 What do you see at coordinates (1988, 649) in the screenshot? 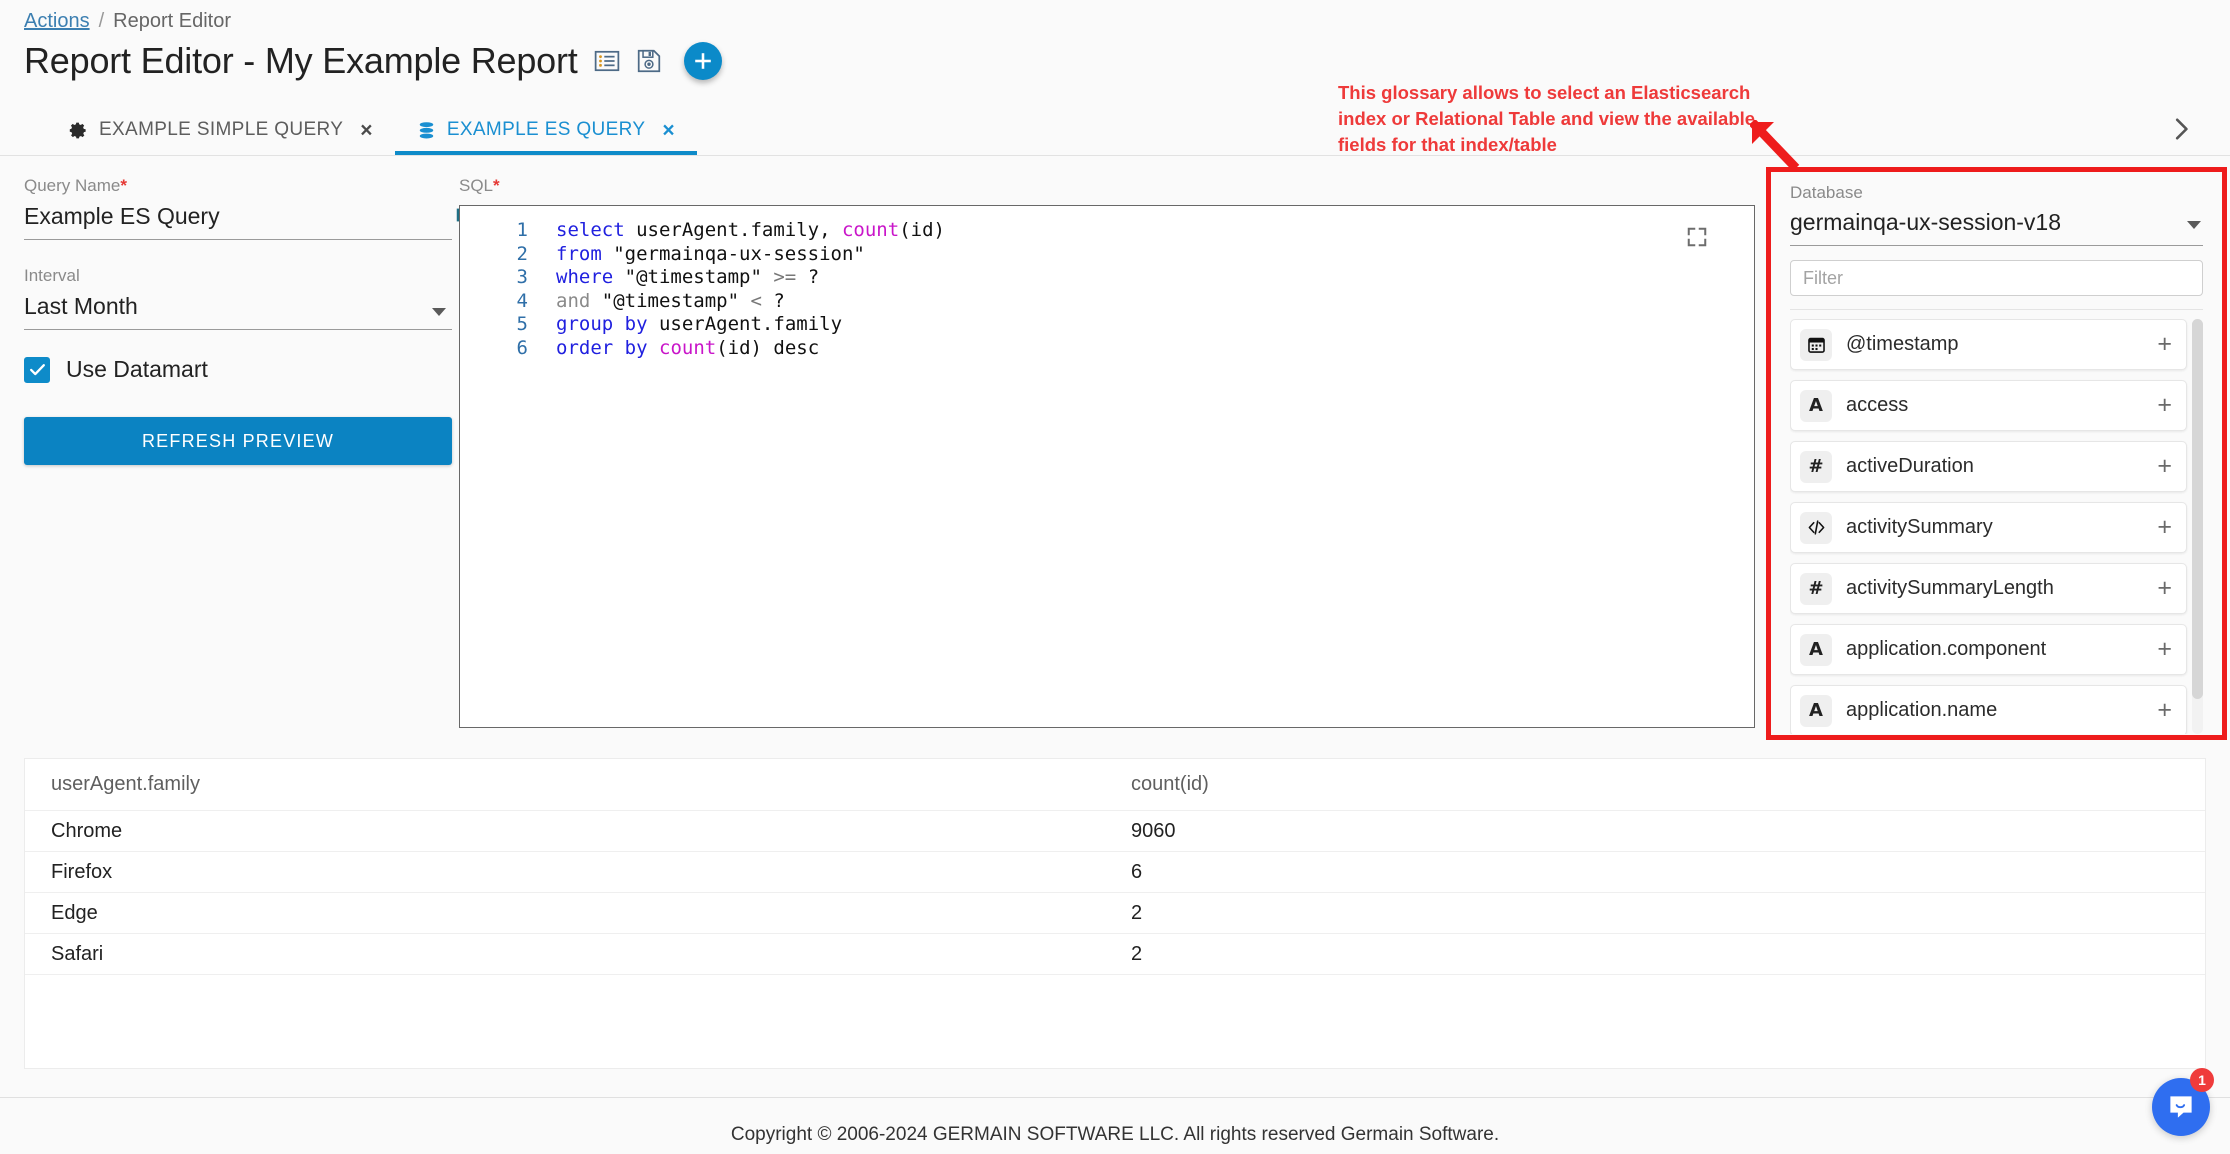
I see `glossary-field-item: Aapplication.component +` at bounding box center [1988, 649].